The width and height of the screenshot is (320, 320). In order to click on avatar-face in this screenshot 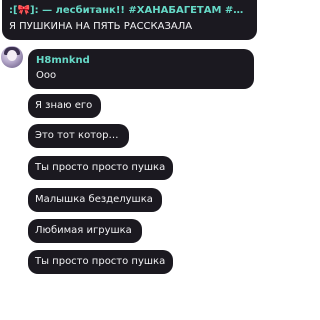, I will do `click(12, 55)`.